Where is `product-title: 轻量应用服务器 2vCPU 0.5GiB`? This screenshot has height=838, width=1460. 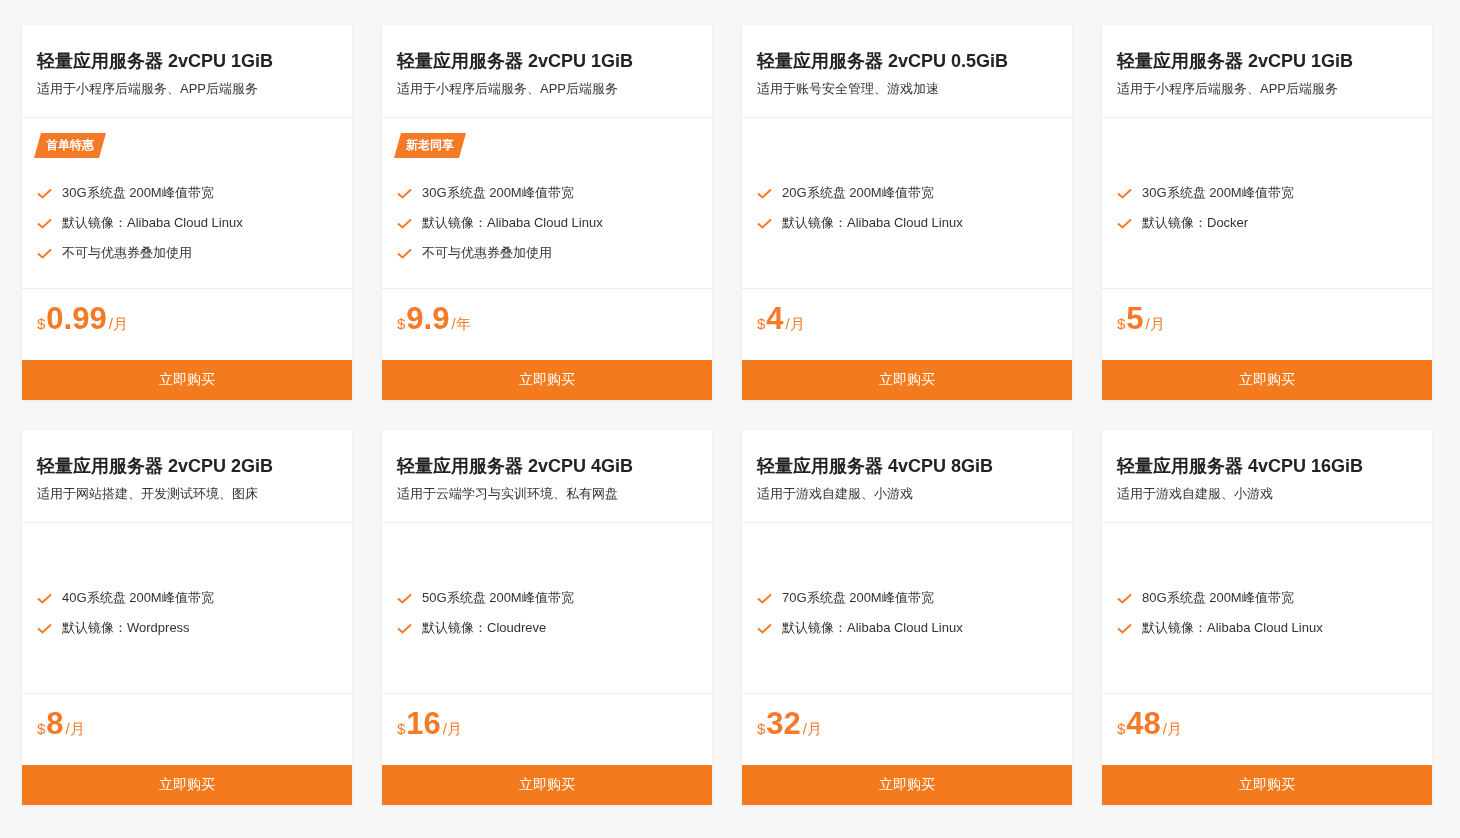
product-title: 轻量应用服务器 2vCPU 0.5GiB is located at coordinates (883, 61).